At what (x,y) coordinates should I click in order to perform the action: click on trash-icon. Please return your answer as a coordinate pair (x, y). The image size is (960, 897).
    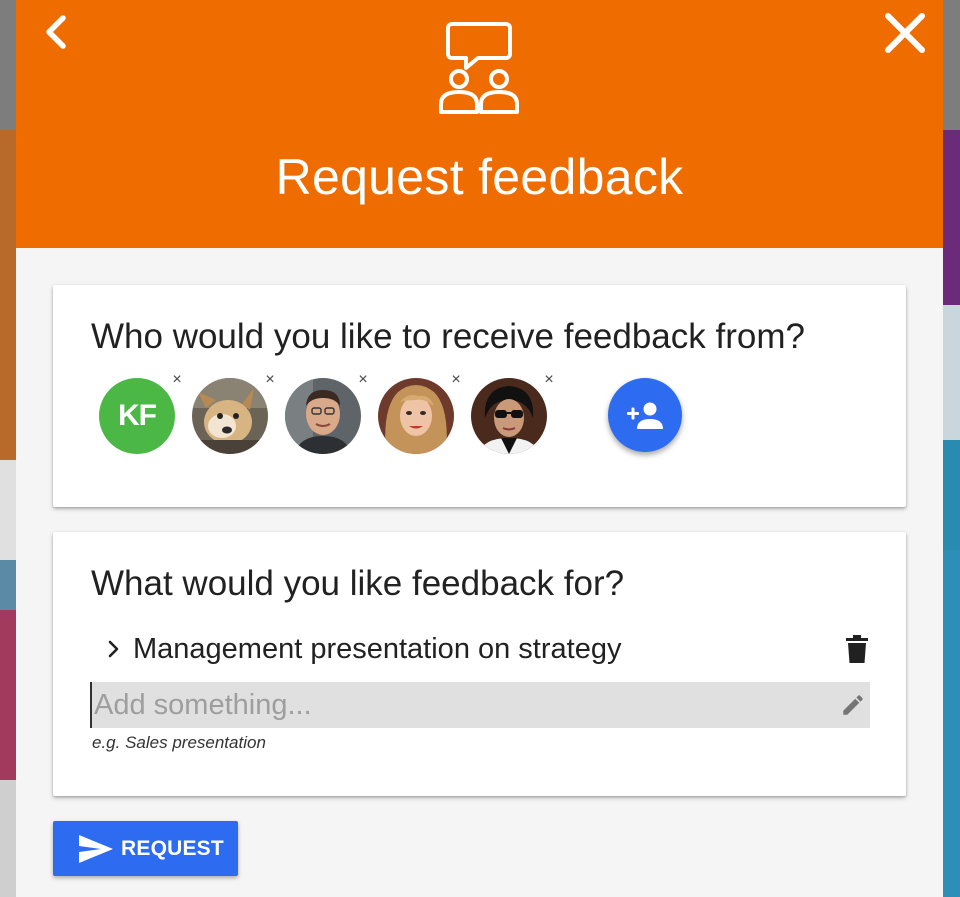
    Looking at the image, I should click on (857, 649).